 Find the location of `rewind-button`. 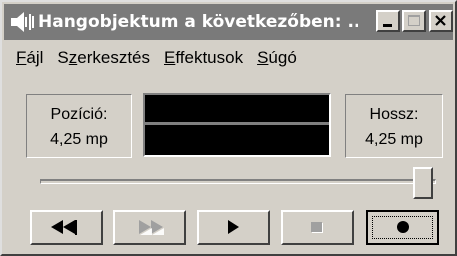

rewind-button is located at coordinates (66, 227).